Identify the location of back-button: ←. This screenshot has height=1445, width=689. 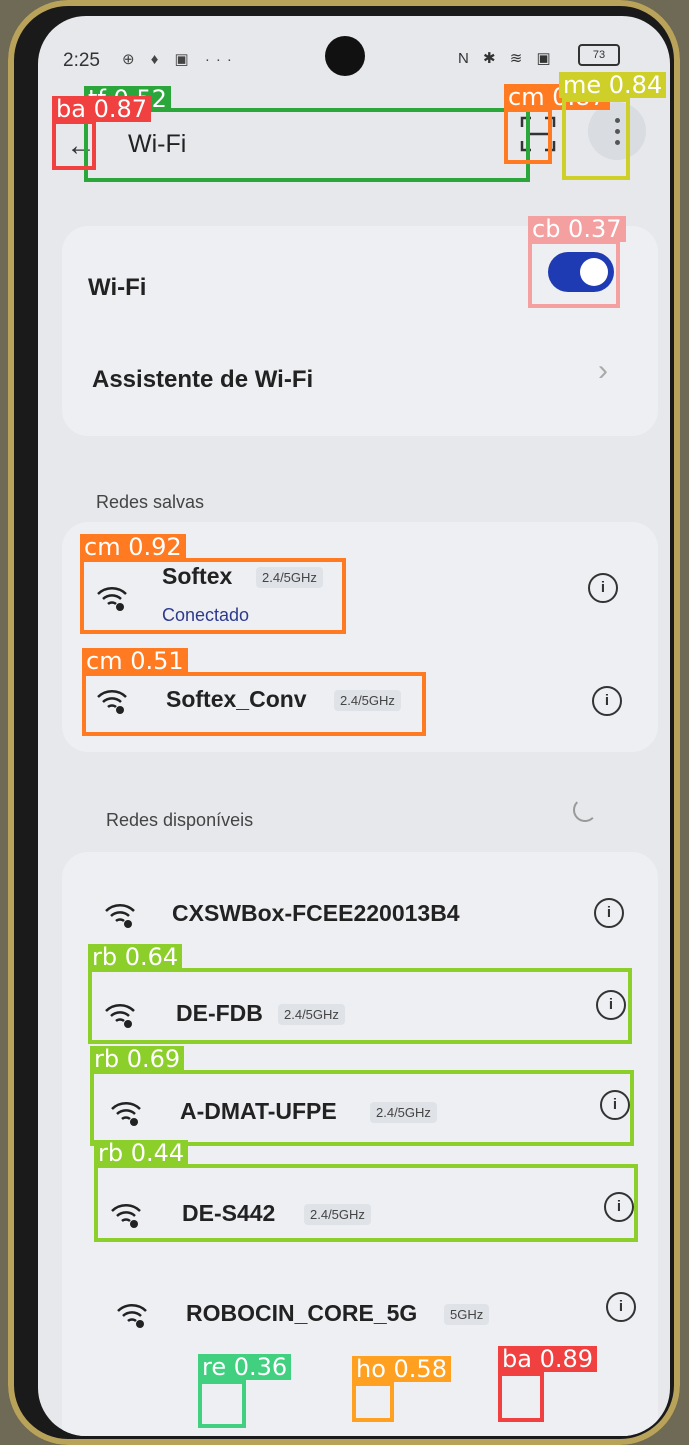
(81, 146).